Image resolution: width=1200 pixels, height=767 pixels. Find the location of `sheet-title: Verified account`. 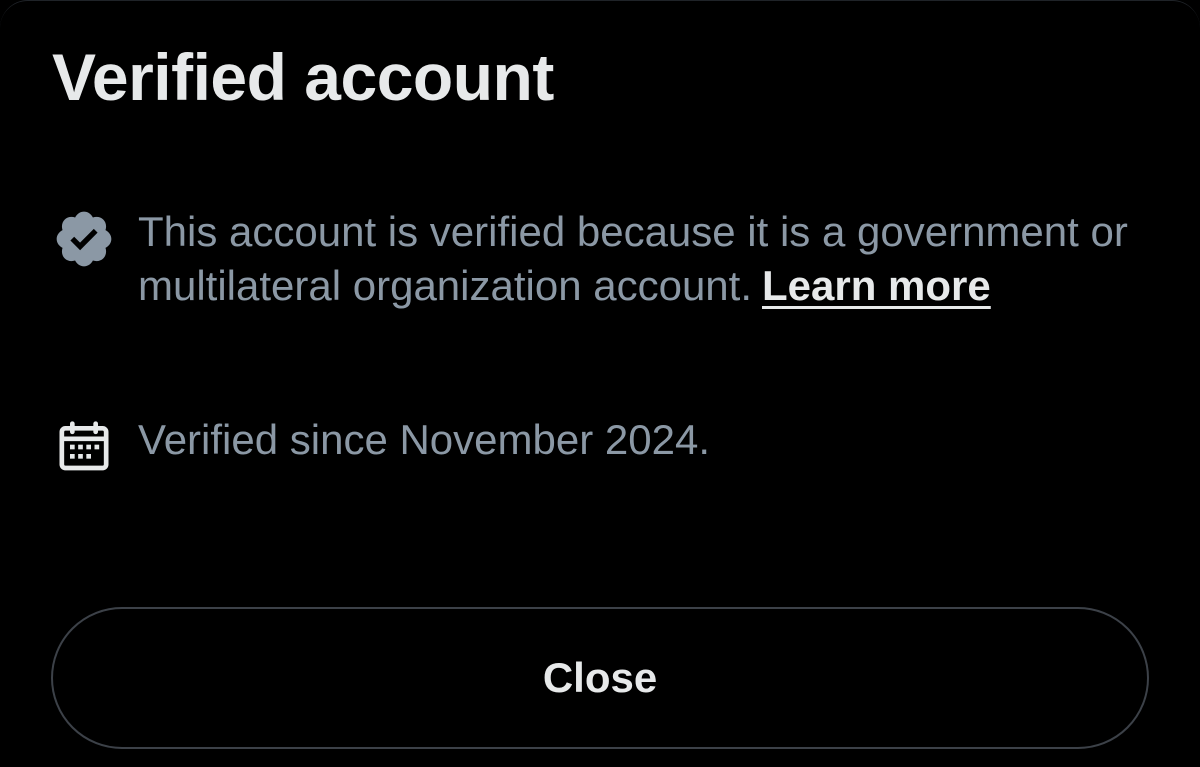

sheet-title: Verified account is located at coordinates (303, 77).